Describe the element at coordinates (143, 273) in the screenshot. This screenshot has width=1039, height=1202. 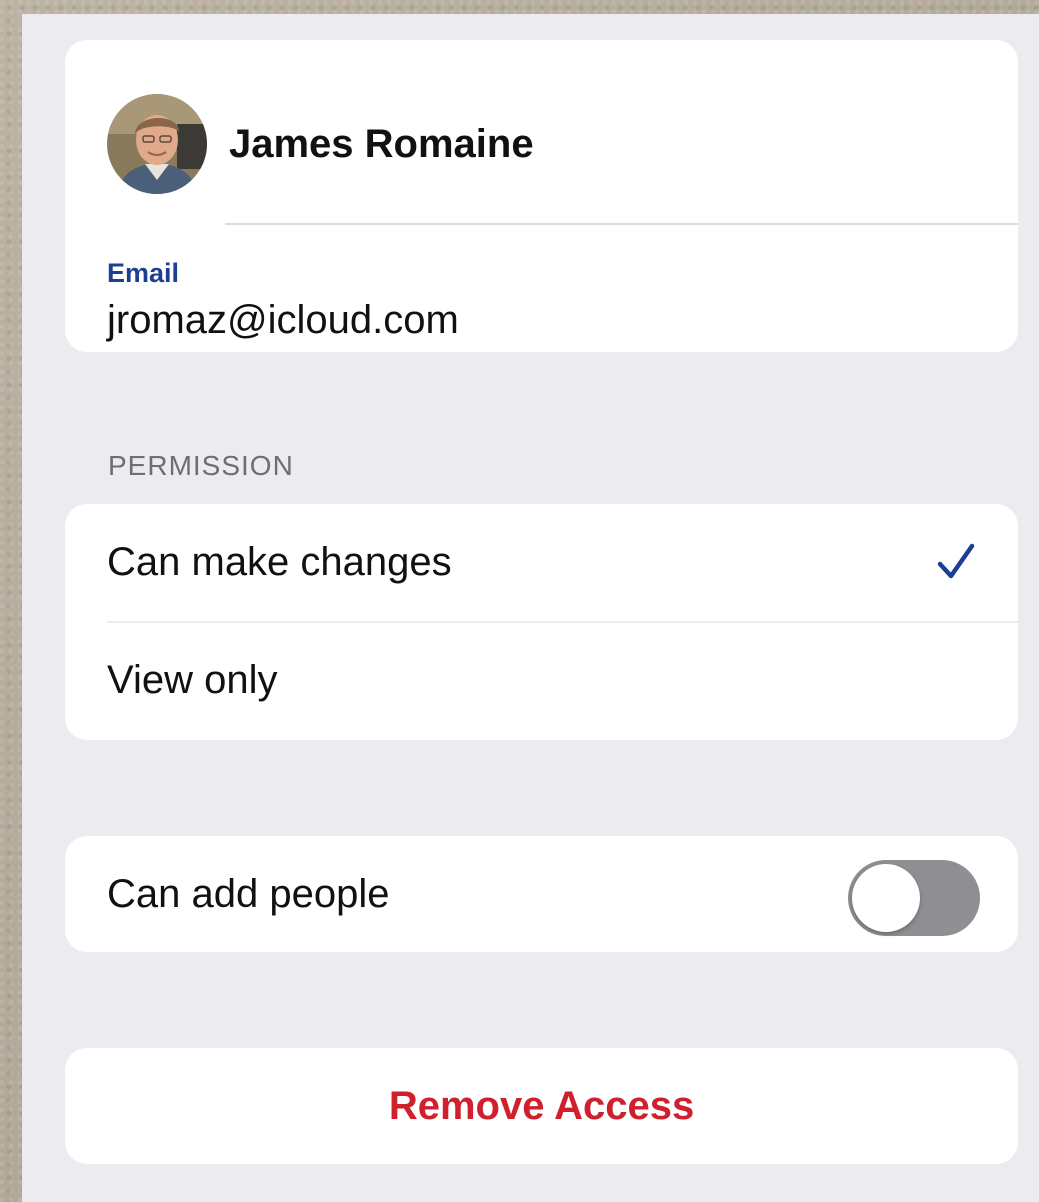
I see `email-label: Email` at that location.